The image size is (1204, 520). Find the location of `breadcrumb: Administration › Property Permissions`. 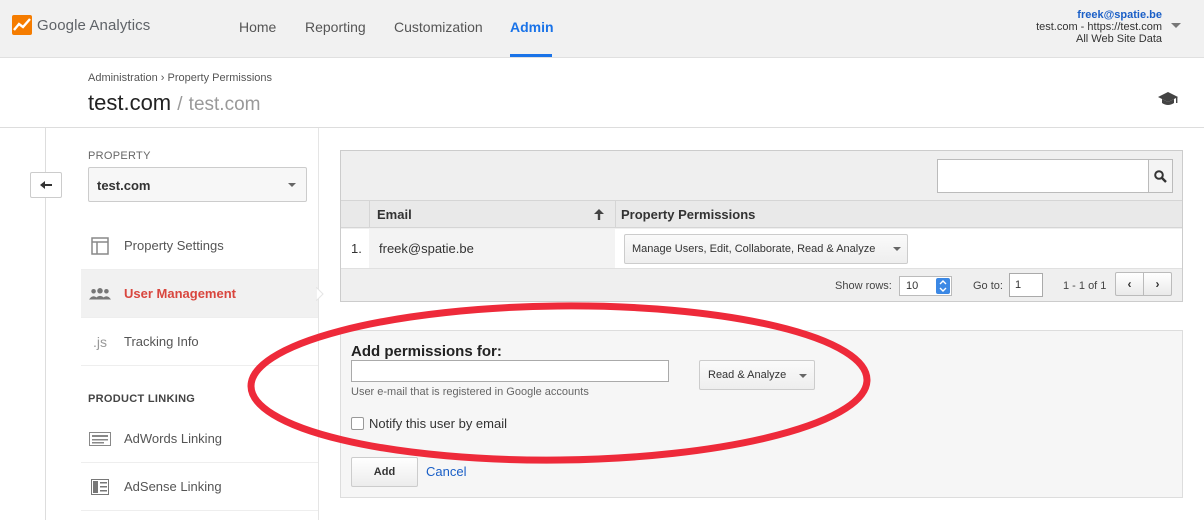

breadcrumb: Administration › Property Permissions is located at coordinates (180, 78).